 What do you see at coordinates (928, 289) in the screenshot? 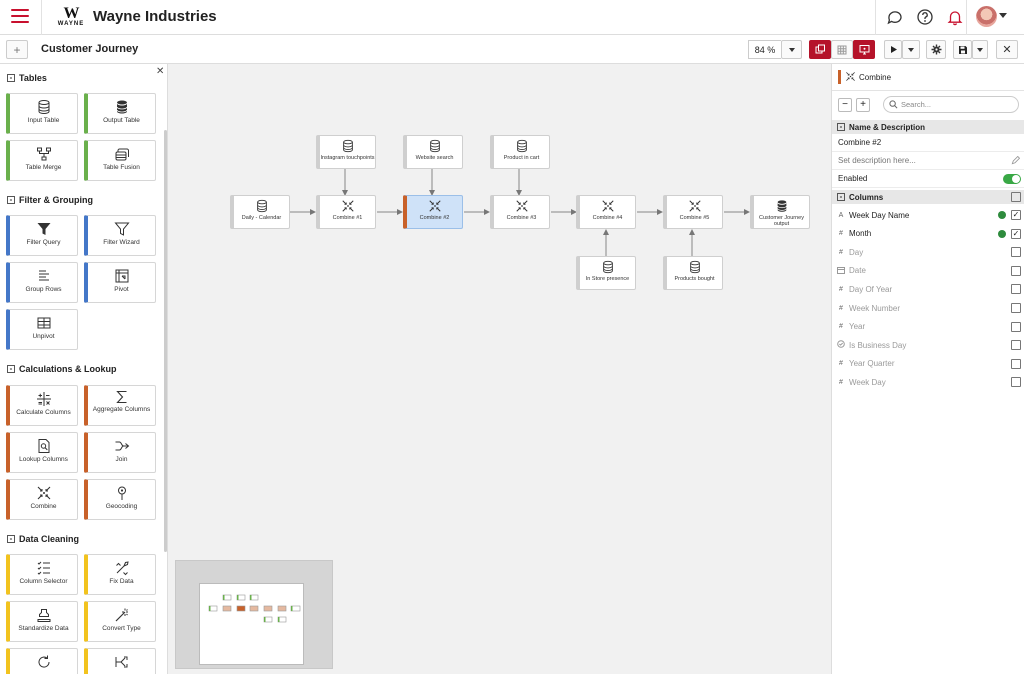
I see `column-row: # Day Of Year` at bounding box center [928, 289].